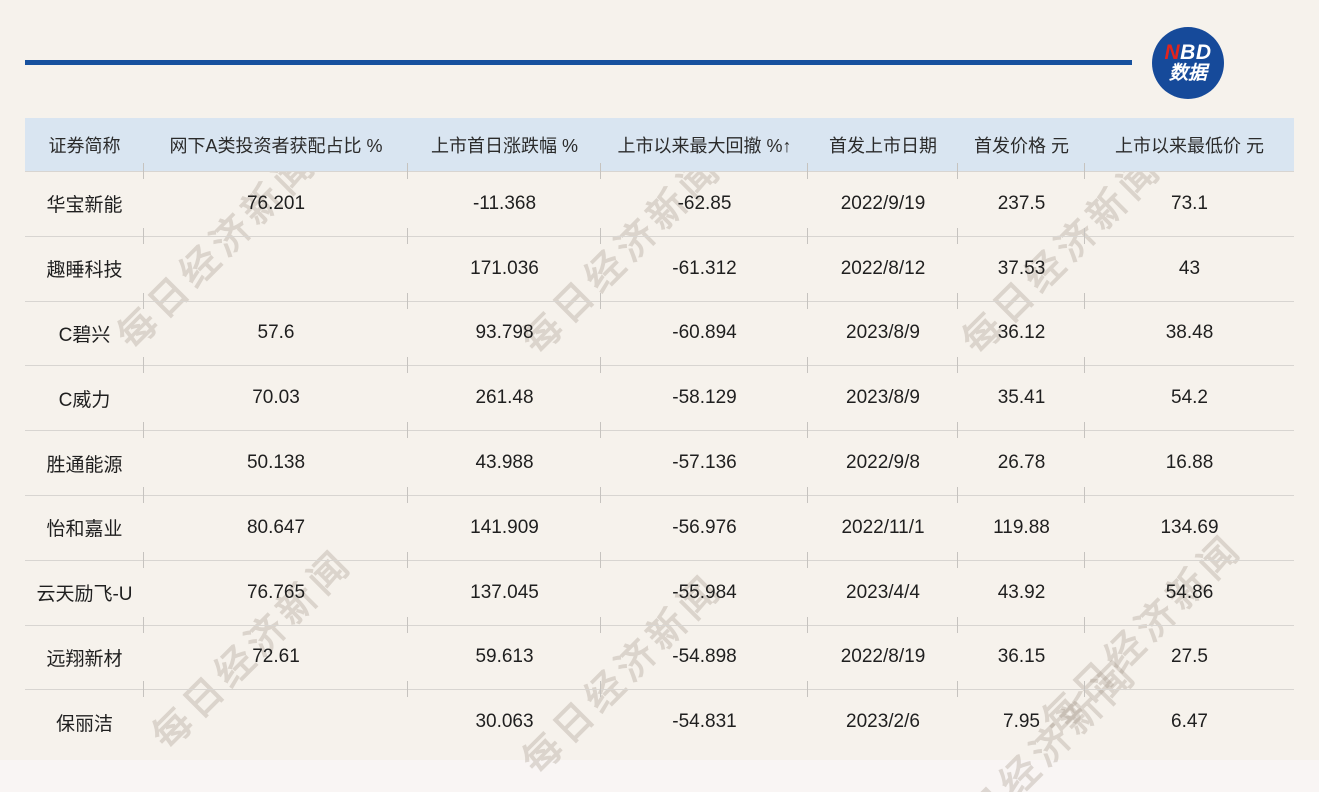 Image resolution: width=1319 pixels, height=792 pixels. Describe the element at coordinates (704, 662) in the screenshot. I see `value-cell: -54.898` at that location.